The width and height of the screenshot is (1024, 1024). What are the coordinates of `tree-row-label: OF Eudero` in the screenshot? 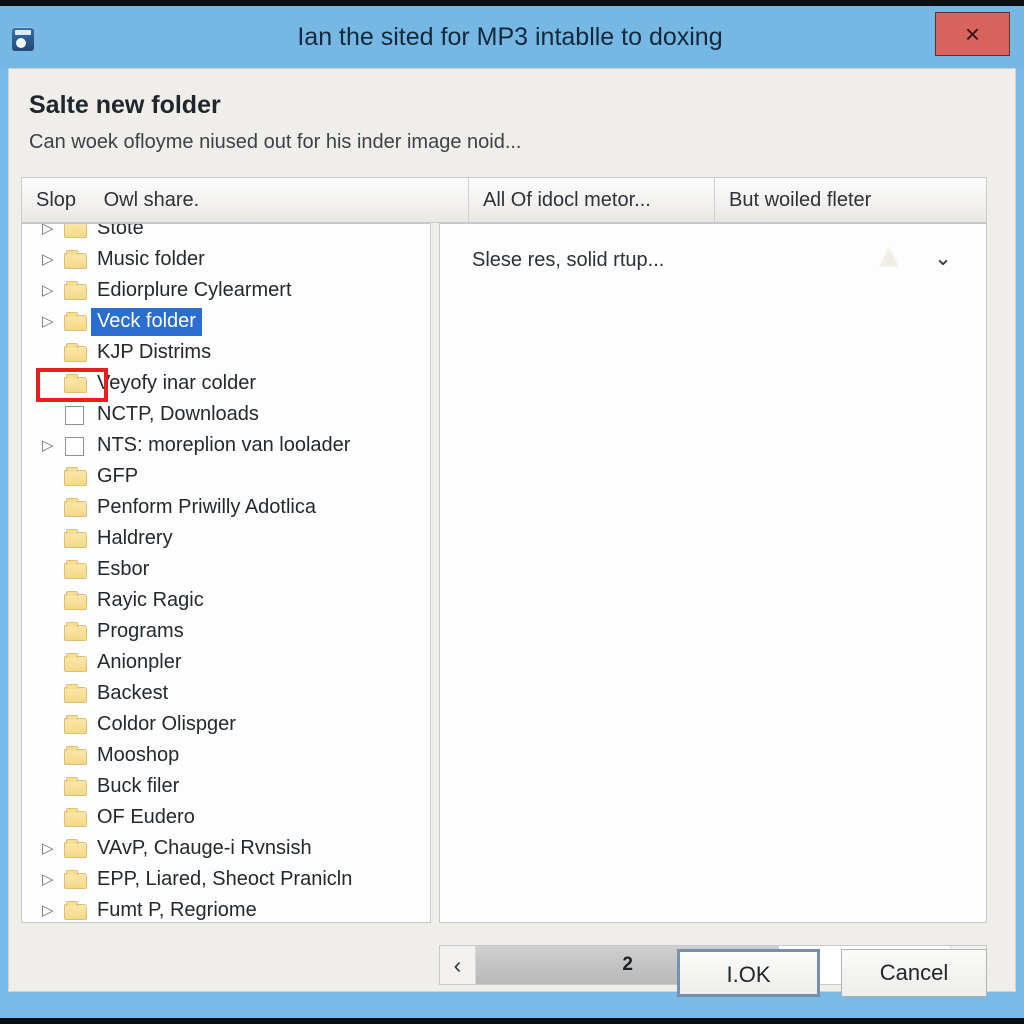 It's located at (146, 817).